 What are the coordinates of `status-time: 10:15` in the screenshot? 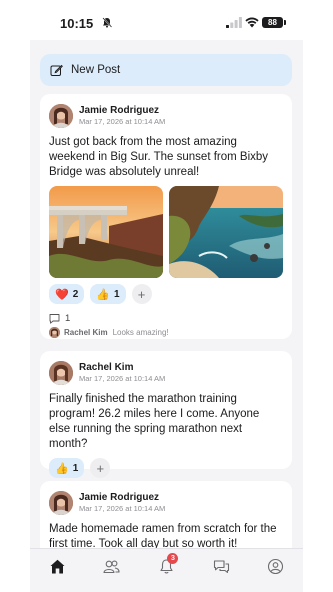 It's located at (77, 23).